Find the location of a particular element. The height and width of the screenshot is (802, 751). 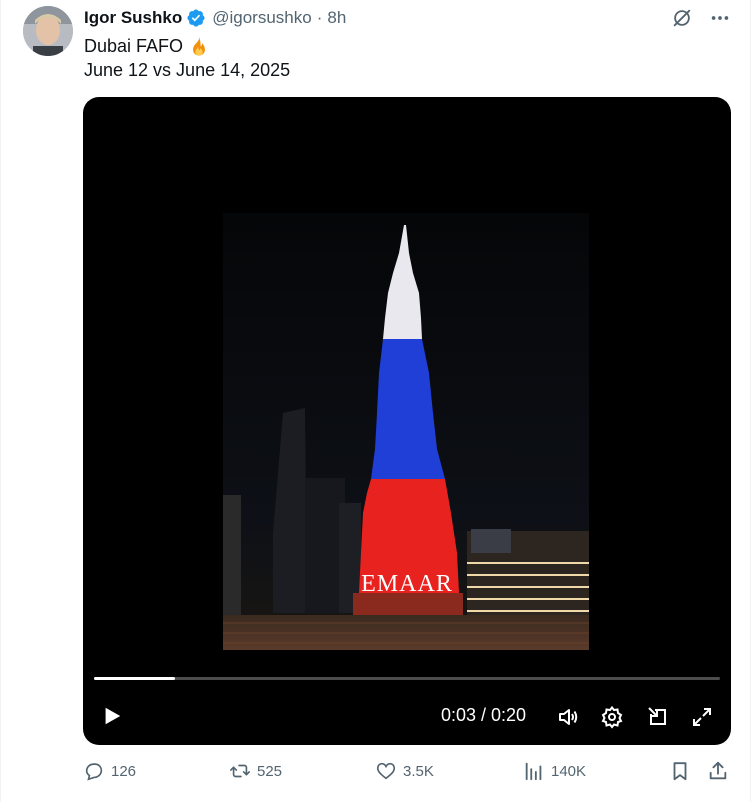

like-icon is located at coordinates (386, 771).